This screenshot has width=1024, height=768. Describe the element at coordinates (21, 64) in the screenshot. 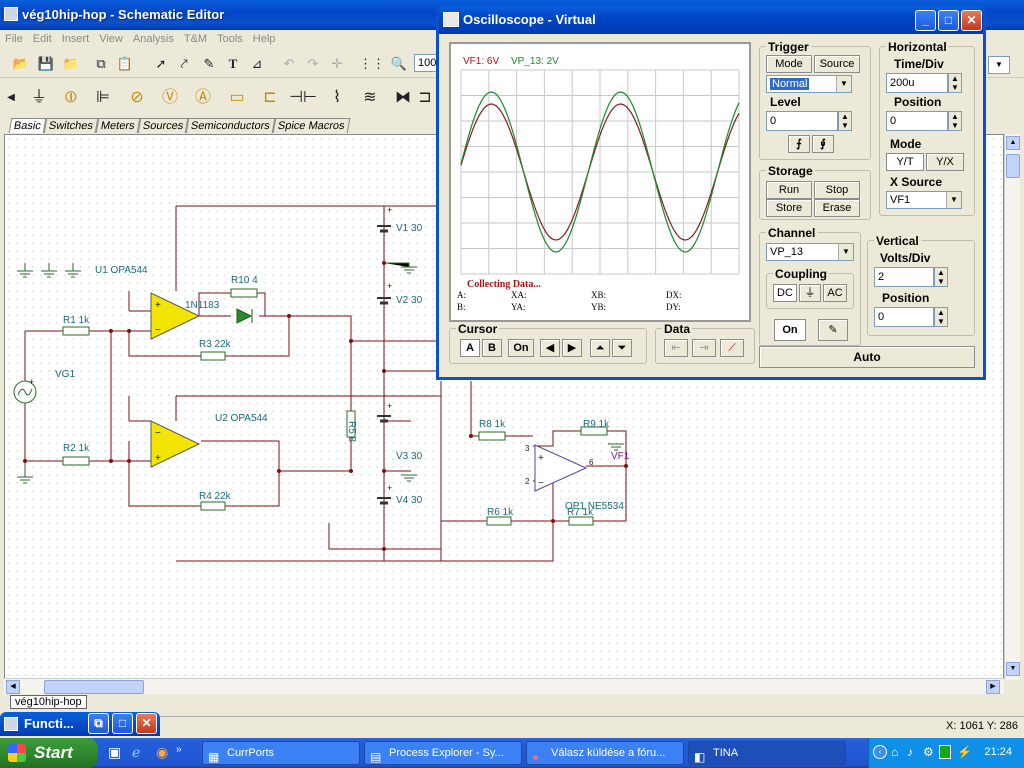

I see `open-folder-icon: 📂` at that location.